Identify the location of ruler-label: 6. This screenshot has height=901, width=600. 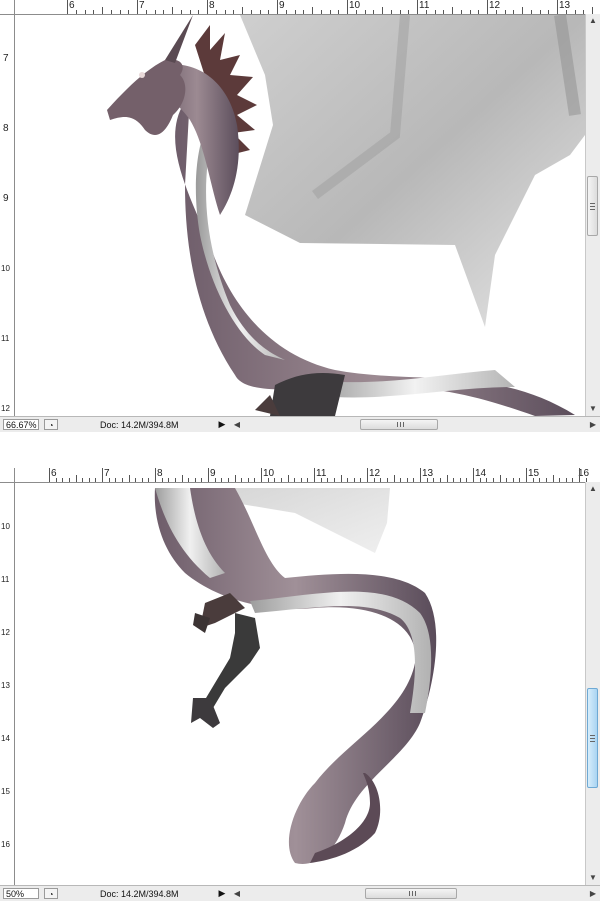
(72, 5).